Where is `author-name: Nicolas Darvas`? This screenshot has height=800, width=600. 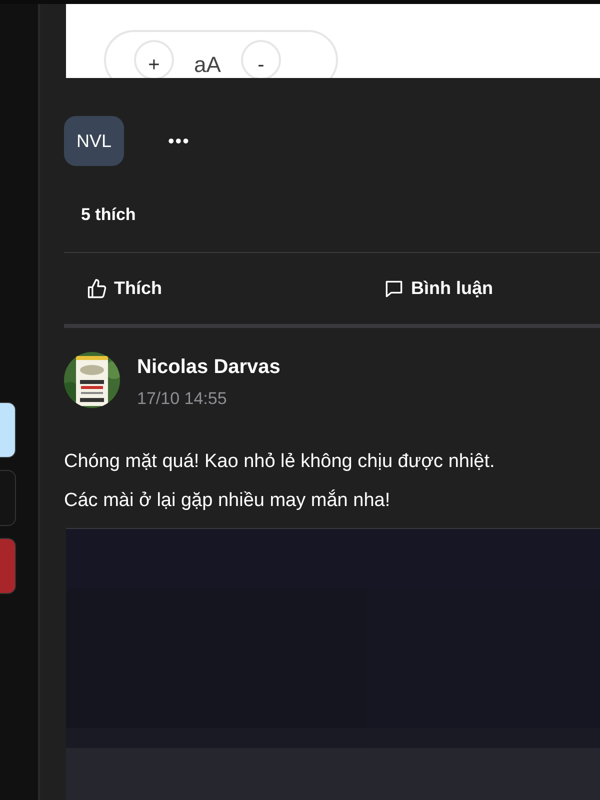 author-name: Nicolas Darvas is located at coordinates (208, 367).